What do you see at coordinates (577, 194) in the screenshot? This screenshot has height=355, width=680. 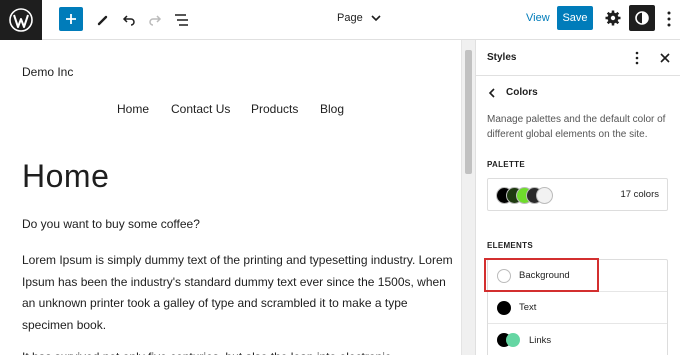 I see `palette-button: 17 colors` at bounding box center [577, 194].